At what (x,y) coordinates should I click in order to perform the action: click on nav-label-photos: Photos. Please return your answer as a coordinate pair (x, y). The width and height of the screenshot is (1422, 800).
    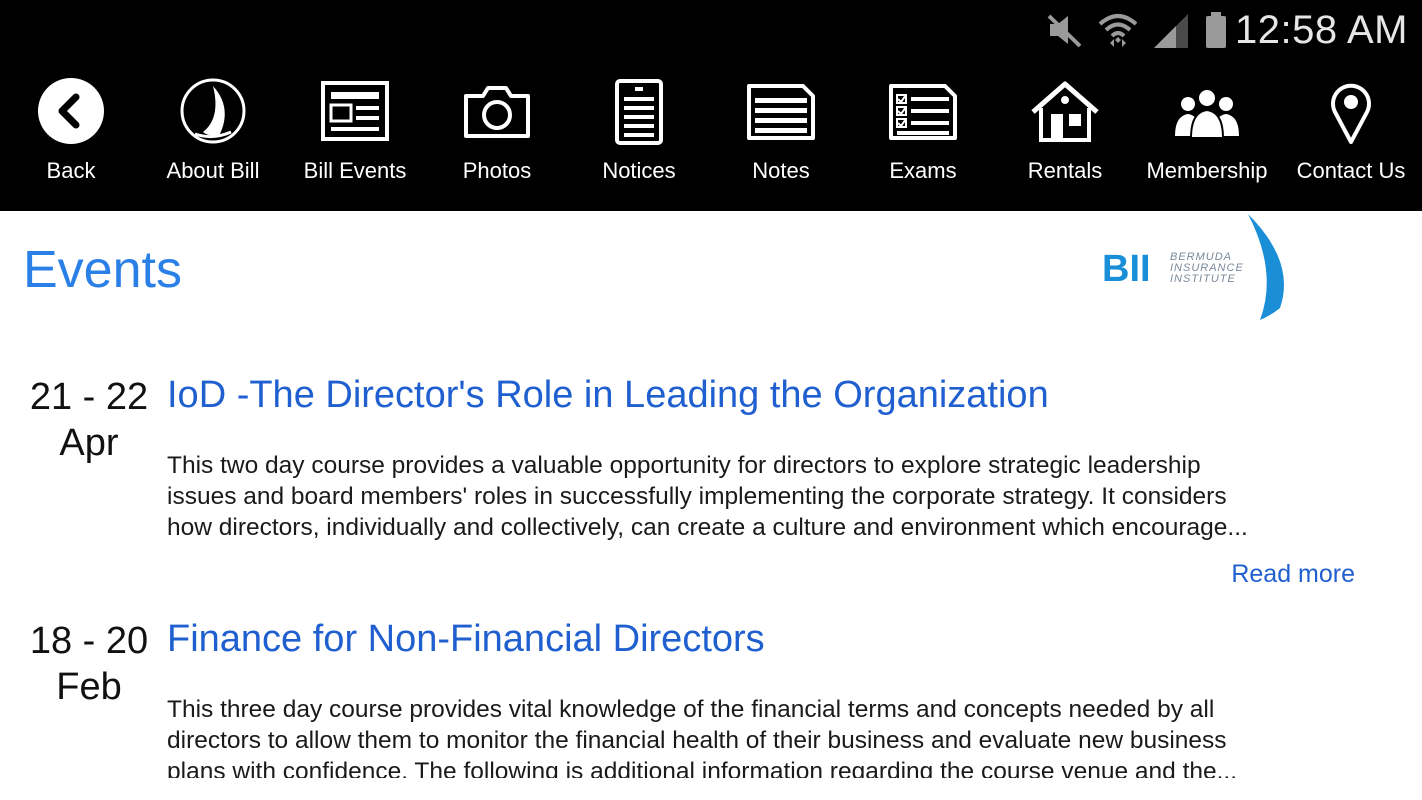
    Looking at the image, I should click on (497, 170).